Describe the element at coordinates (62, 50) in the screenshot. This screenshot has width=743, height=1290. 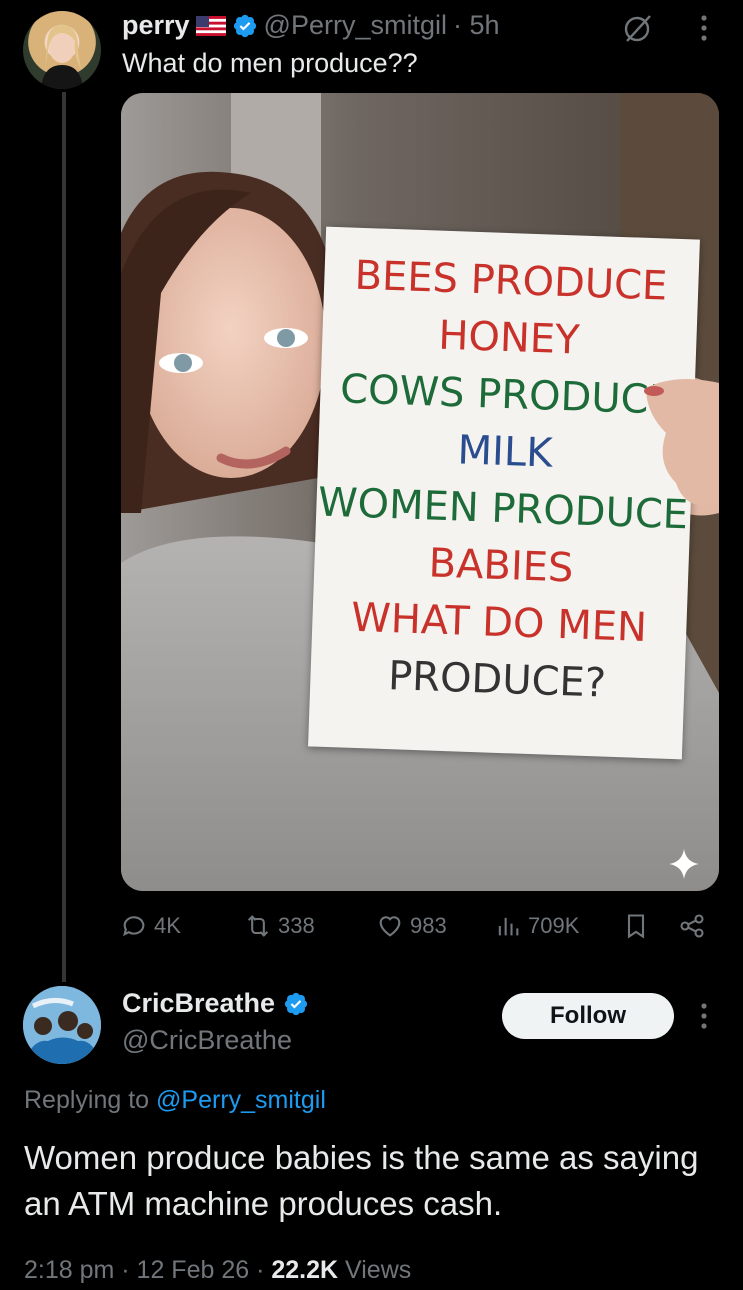
I see `avatar` at that location.